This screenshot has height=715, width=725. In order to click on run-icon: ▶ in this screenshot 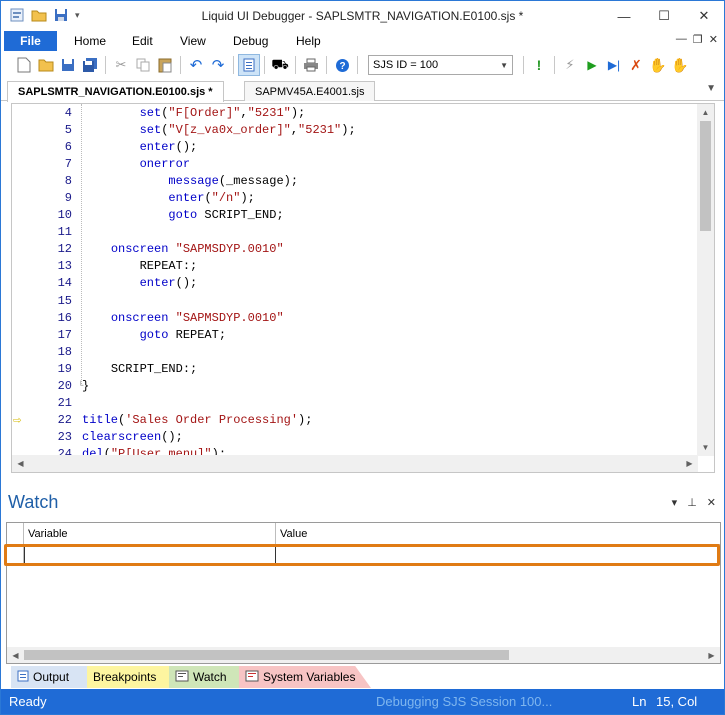, I will do `click(592, 65)`.